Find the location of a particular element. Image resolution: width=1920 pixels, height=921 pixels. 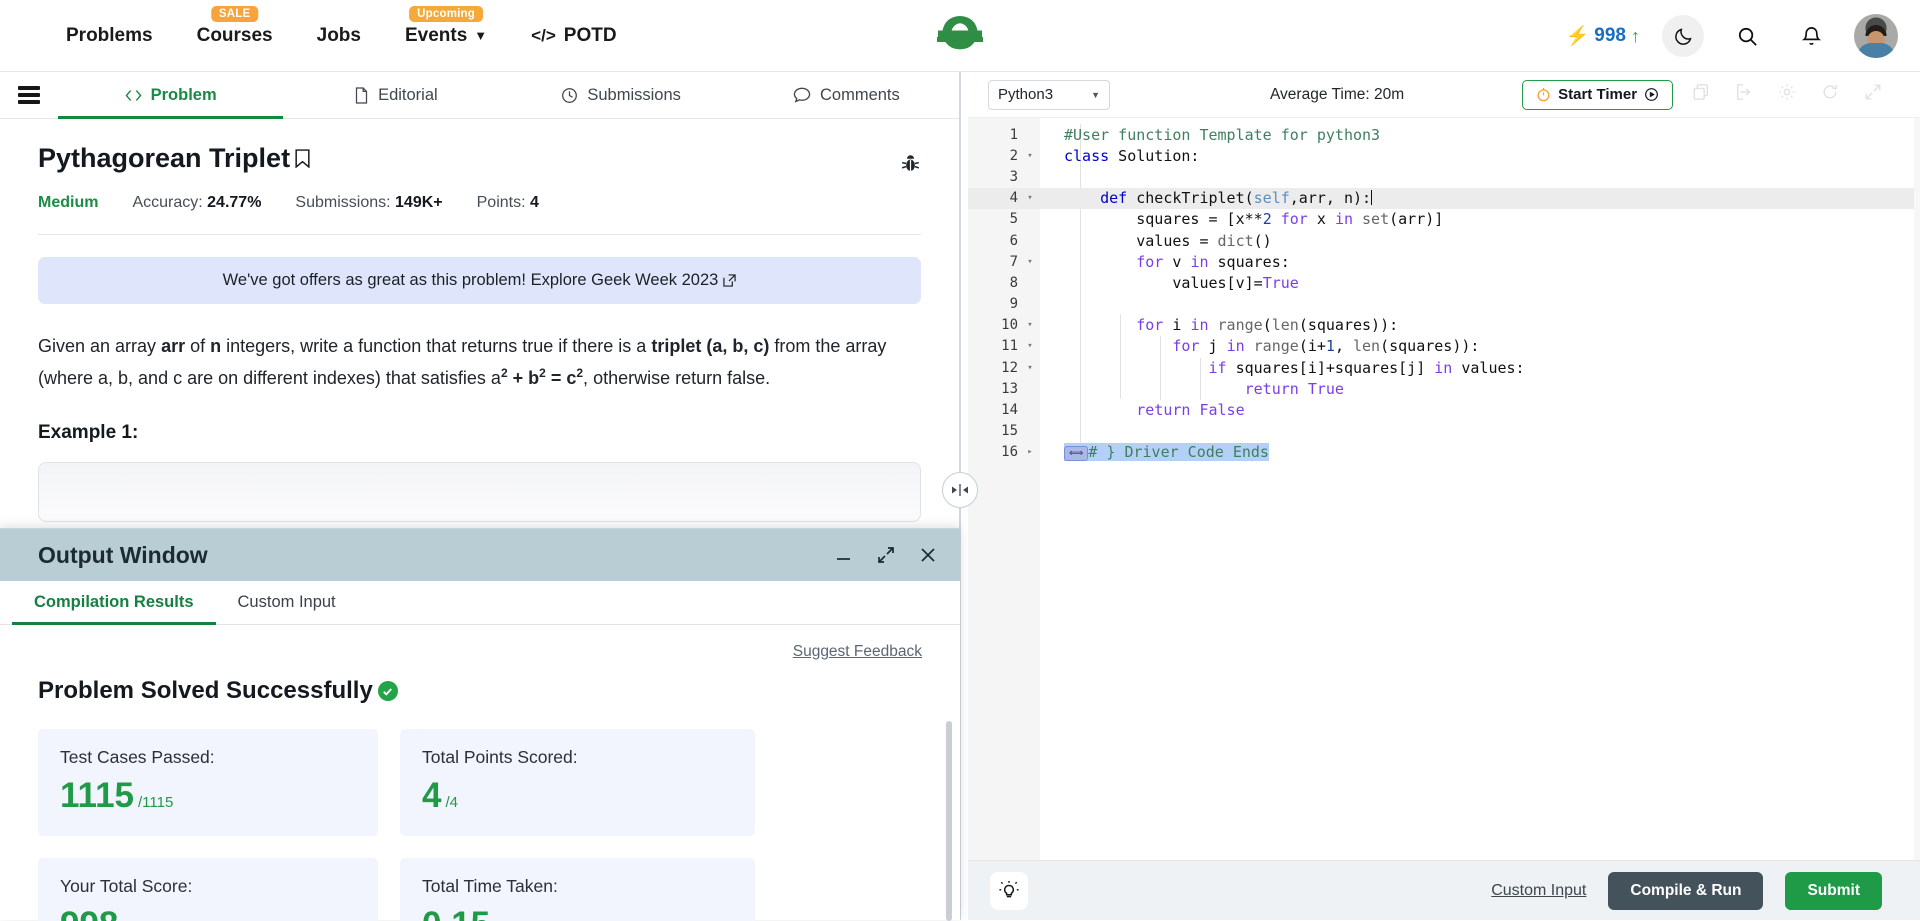

nav-item-problems: Problems is located at coordinates (109, 36).